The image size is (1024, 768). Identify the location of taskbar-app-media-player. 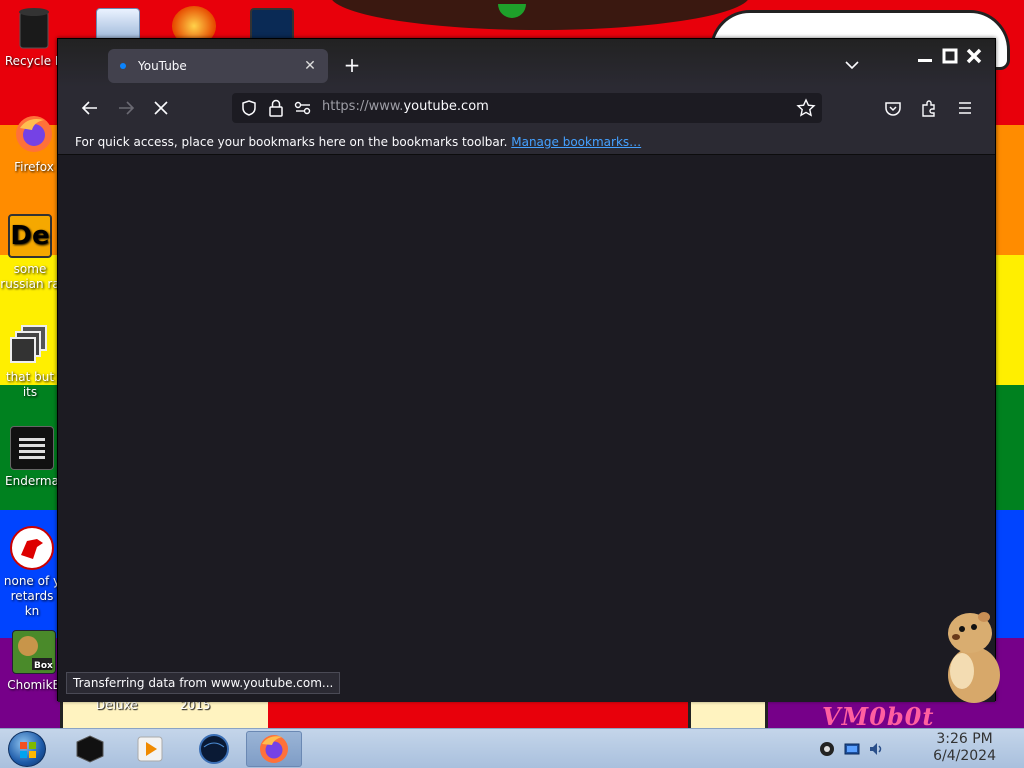
(150, 749).